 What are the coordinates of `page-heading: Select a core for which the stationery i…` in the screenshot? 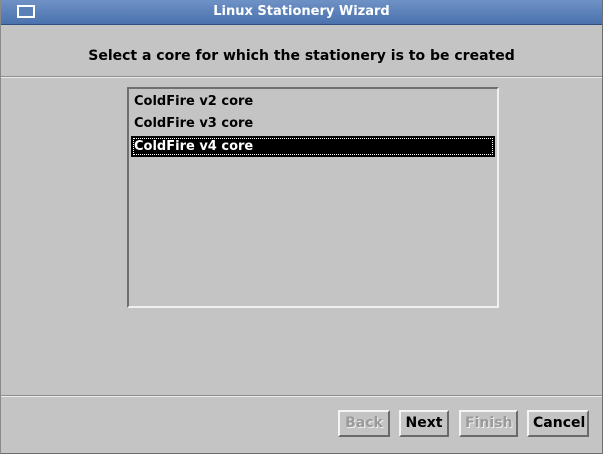 It's located at (301, 56).